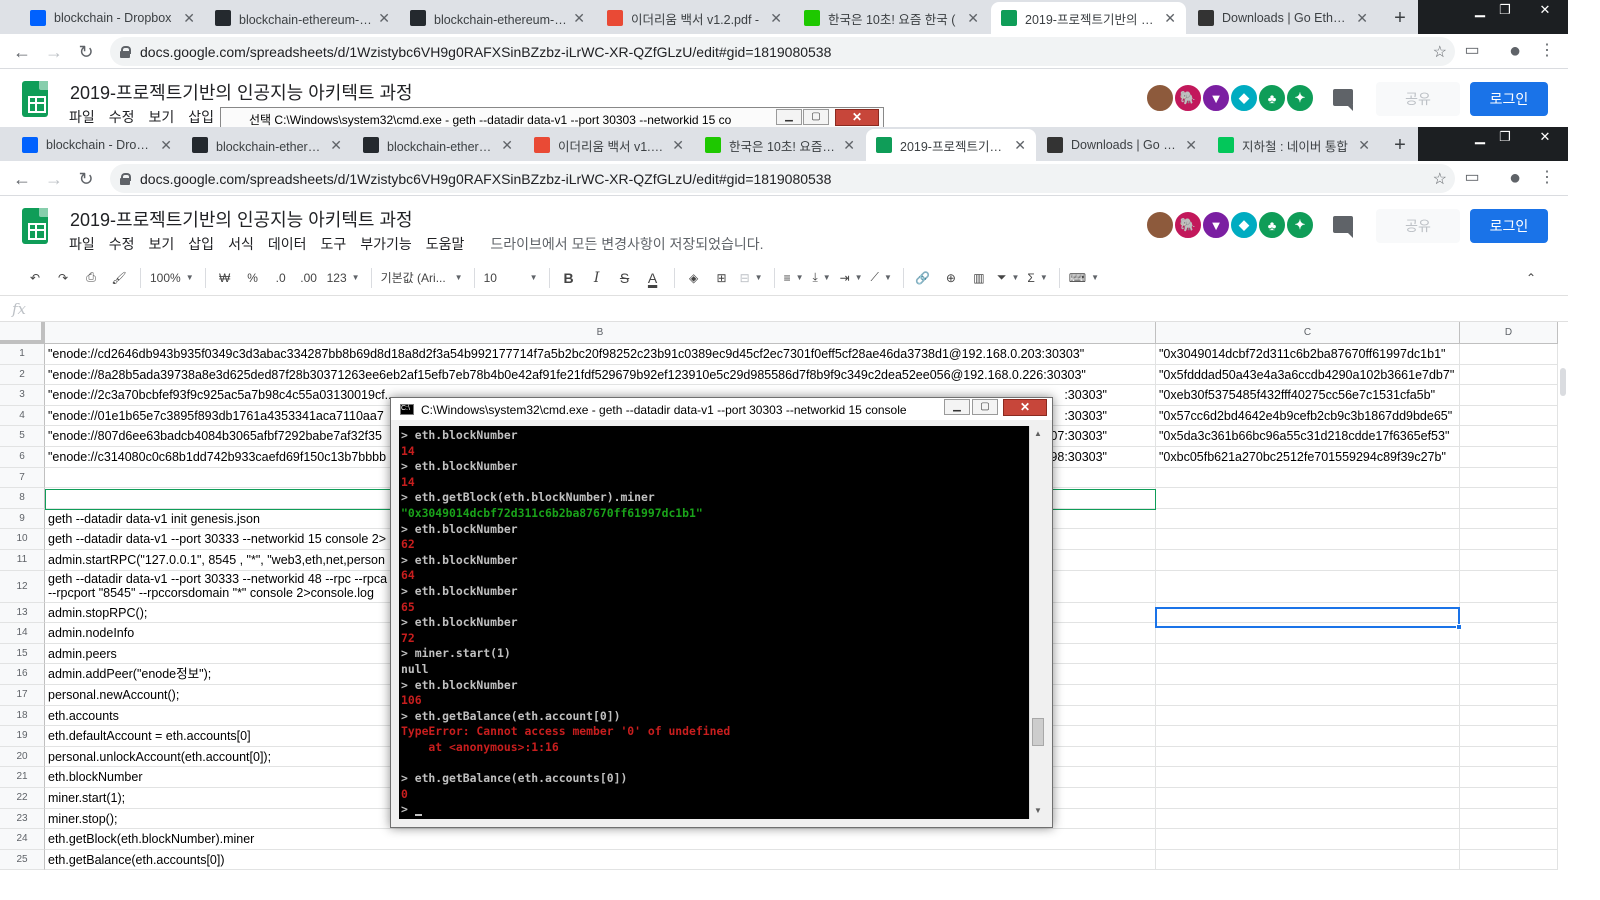 Image resolution: width=1600 pixels, height=900 pixels. What do you see at coordinates (22, 860) in the screenshot?
I see `row-header: 25` at bounding box center [22, 860].